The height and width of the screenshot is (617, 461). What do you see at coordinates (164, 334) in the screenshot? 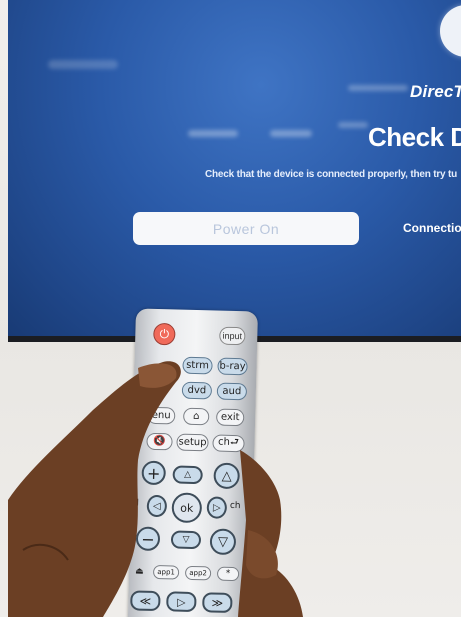
I see `power-icon: ⏻` at bounding box center [164, 334].